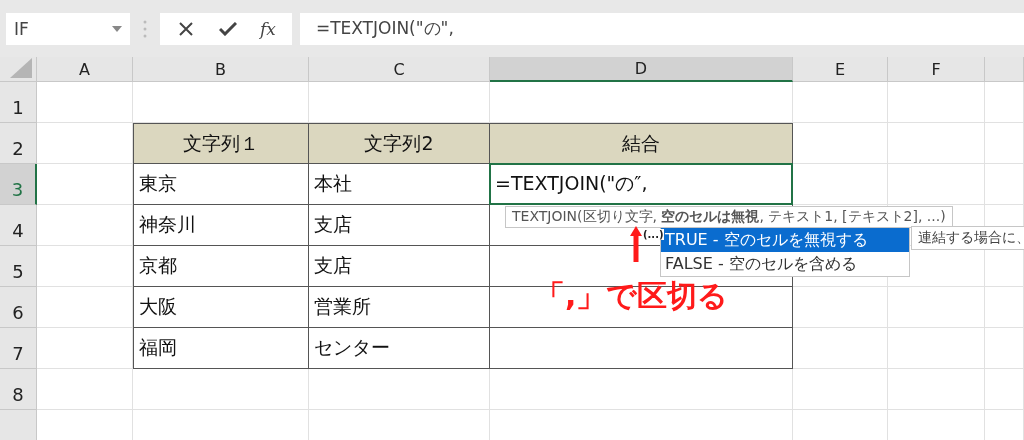 Image resolution: width=1024 pixels, height=440 pixels. I want to click on column-header: B, so click(221, 69).